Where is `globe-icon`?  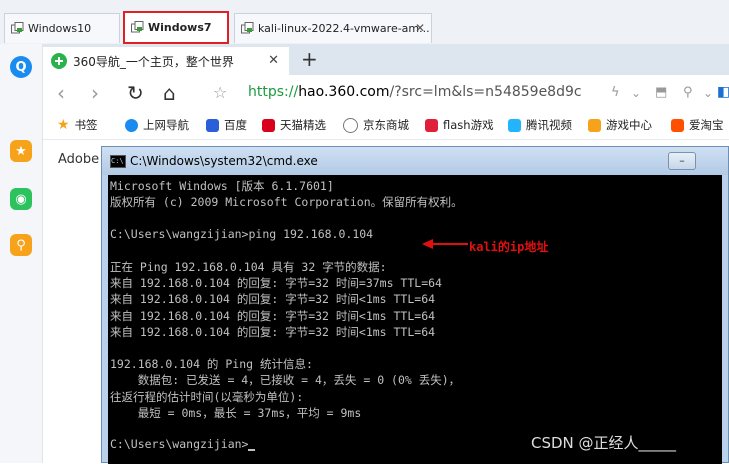
globe-icon is located at coordinates (350, 125).